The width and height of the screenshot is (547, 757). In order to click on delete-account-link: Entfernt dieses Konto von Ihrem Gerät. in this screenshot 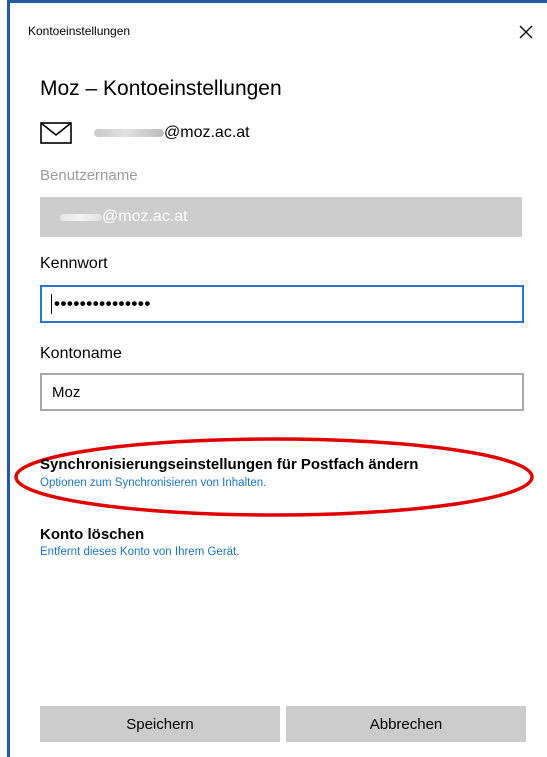, I will do `click(139, 552)`.